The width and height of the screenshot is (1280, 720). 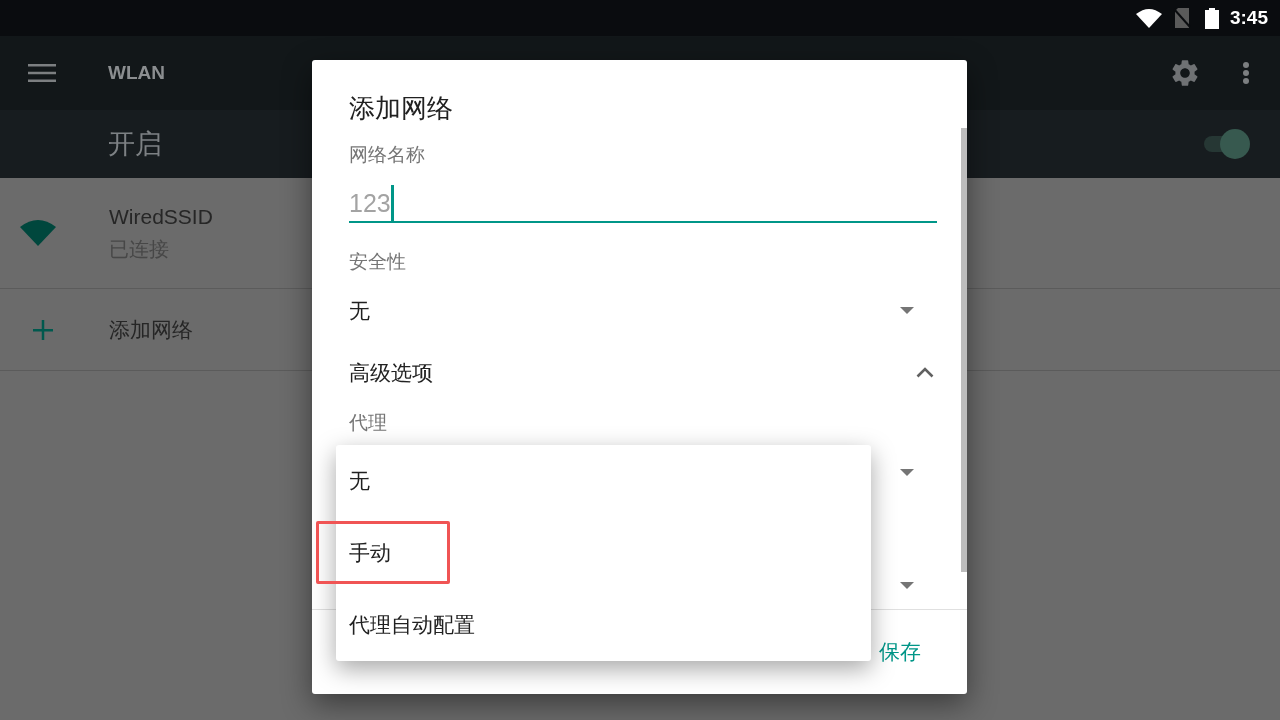 I want to click on field-label: 安全性, so click(x=377, y=262).